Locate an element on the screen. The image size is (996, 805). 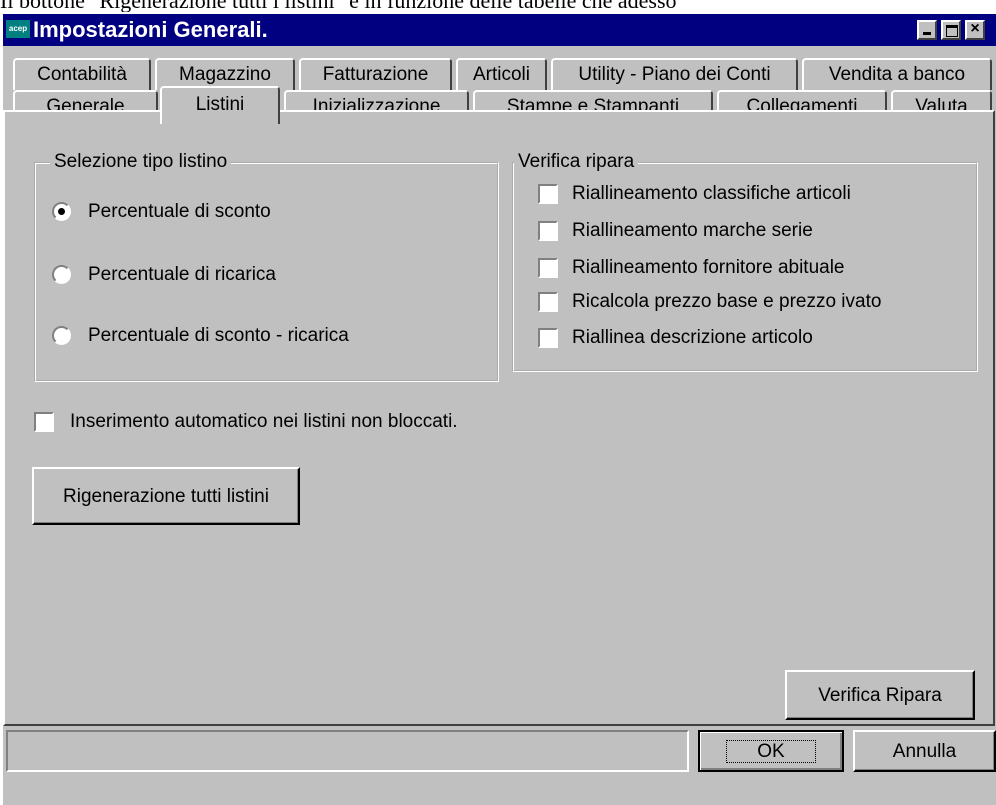
verifica-title: Verifica ripara is located at coordinates (576, 162).